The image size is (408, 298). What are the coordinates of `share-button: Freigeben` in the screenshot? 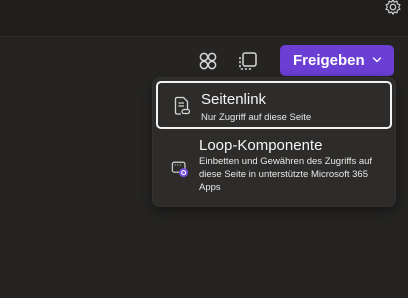 It's located at (337, 60).